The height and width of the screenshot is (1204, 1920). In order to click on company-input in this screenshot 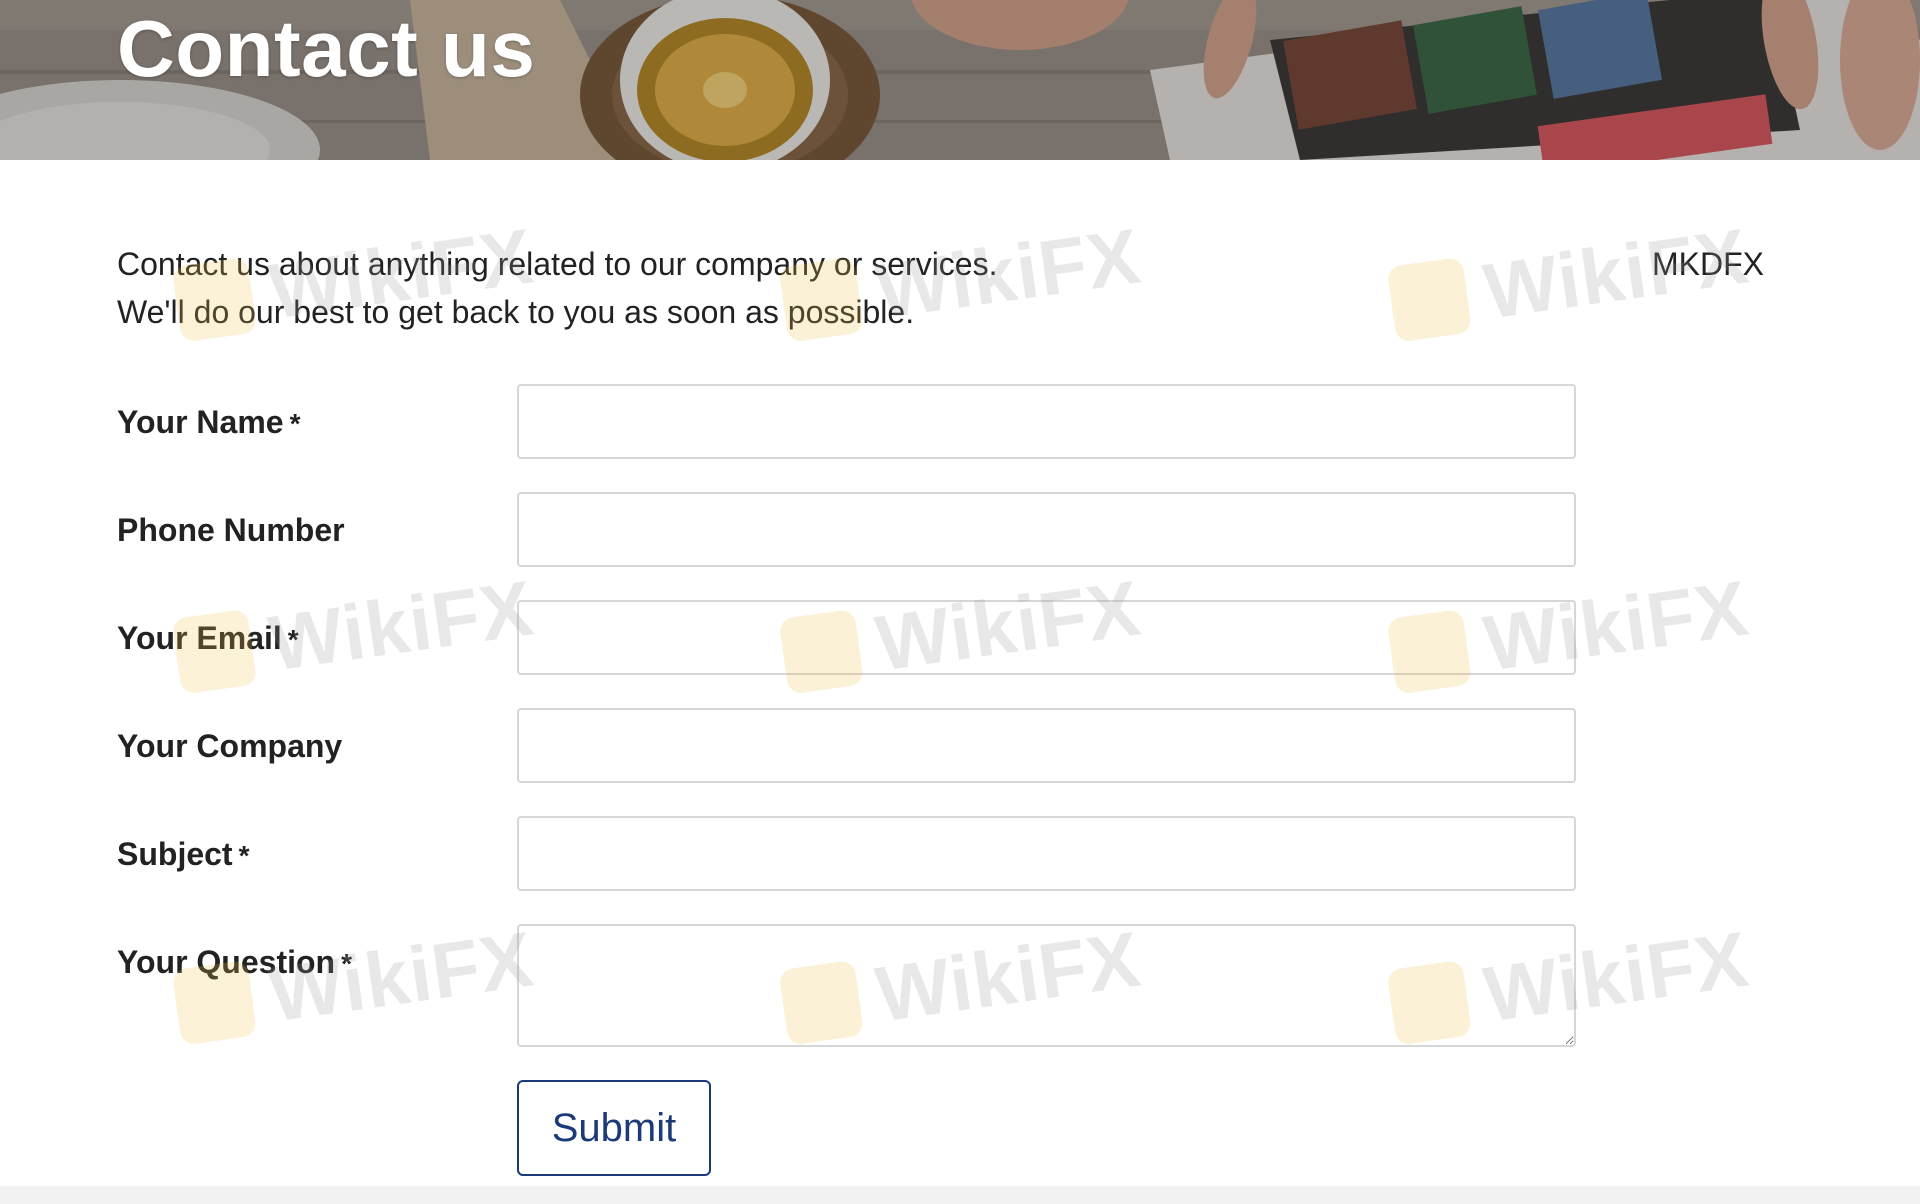, I will do `click(1046, 745)`.